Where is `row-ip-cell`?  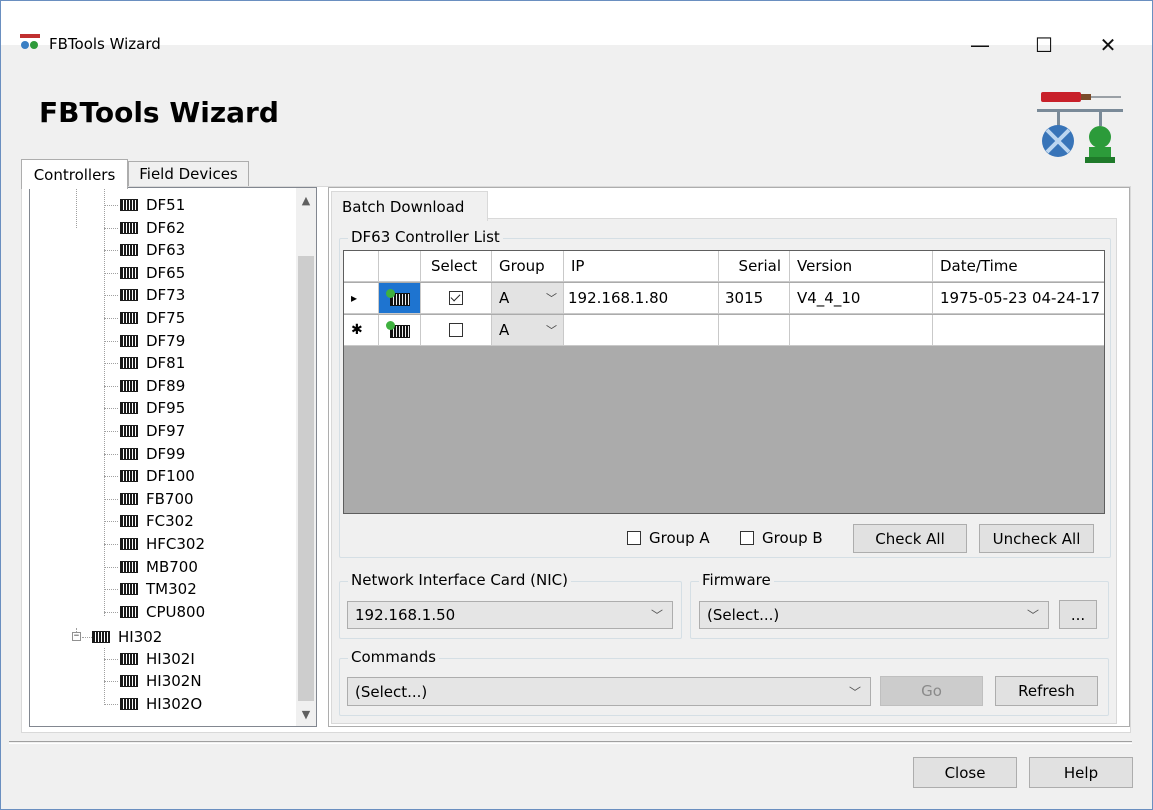
row-ip-cell is located at coordinates (641, 330).